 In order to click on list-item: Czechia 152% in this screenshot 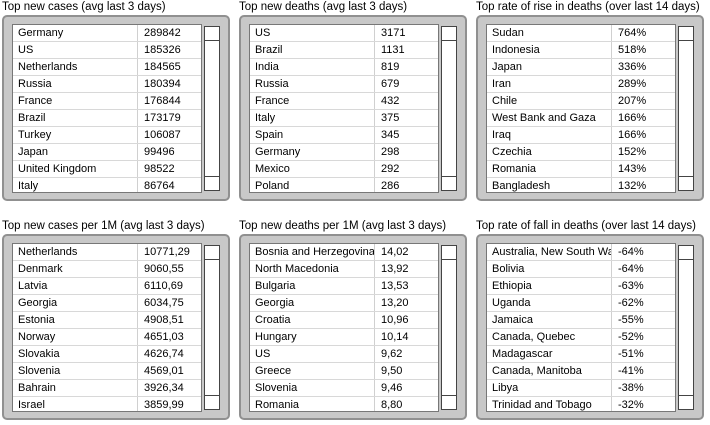, I will do `click(581, 152)`.